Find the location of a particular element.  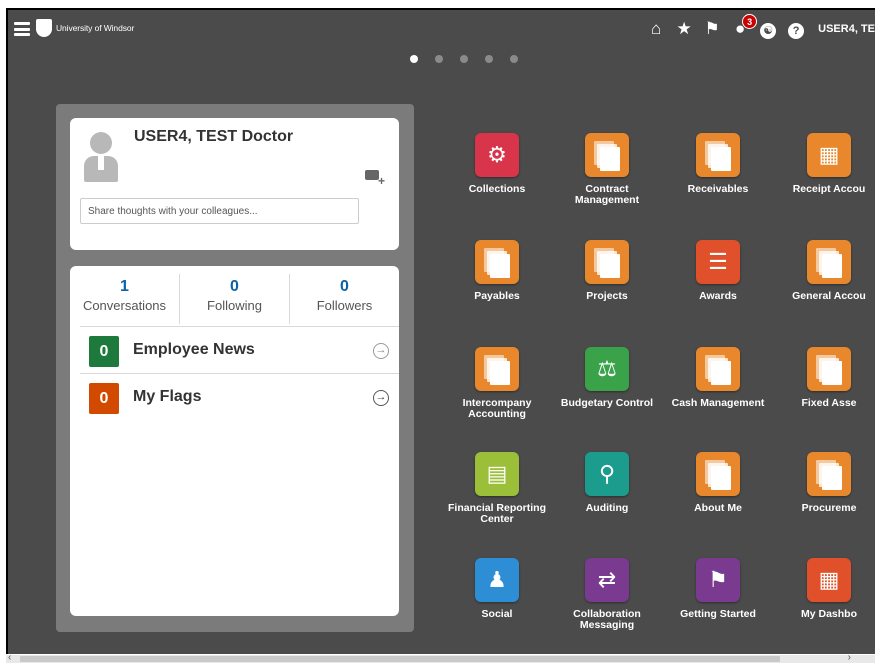

app-tile-financial-reporting-center: ▤ Financial Reporting Center is located at coordinates (497, 488).